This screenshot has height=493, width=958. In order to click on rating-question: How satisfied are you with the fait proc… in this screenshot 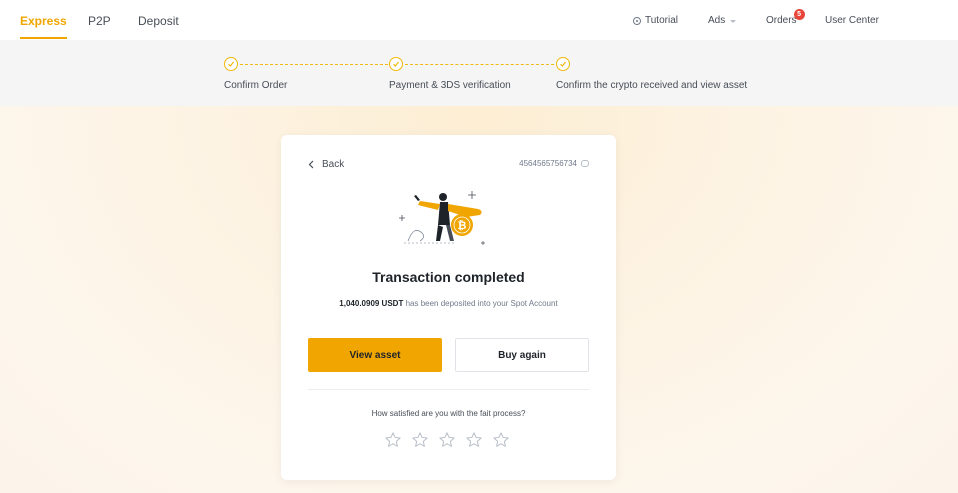, I will do `click(448, 413)`.